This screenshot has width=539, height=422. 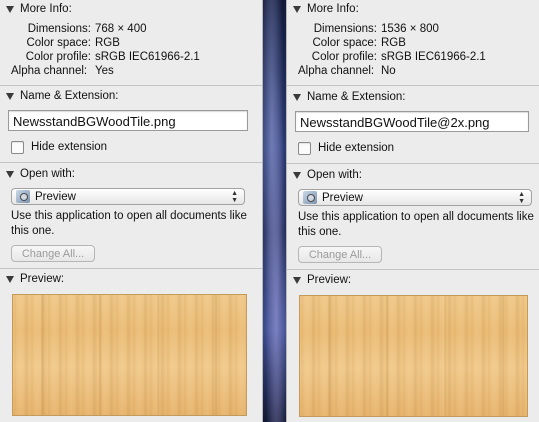 What do you see at coordinates (131, 72) in the screenshot?
I see `info-row-alpha-channel: Alpha channel: Yes` at bounding box center [131, 72].